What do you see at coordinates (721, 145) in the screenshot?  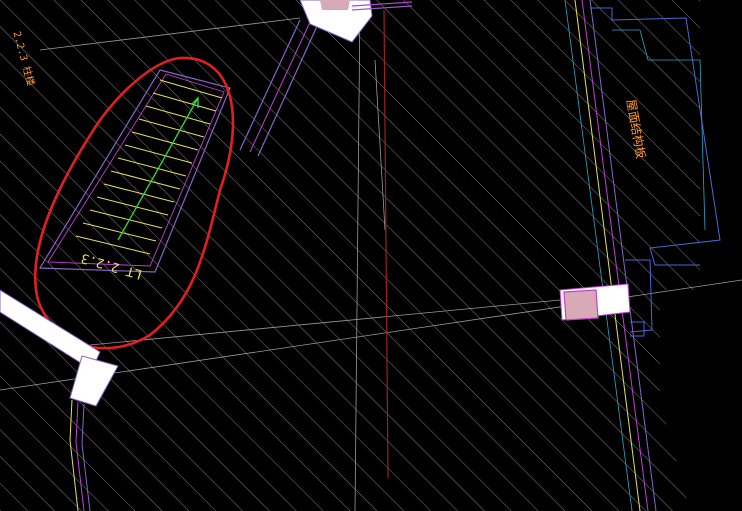 I see `right-void-region` at bounding box center [721, 145].